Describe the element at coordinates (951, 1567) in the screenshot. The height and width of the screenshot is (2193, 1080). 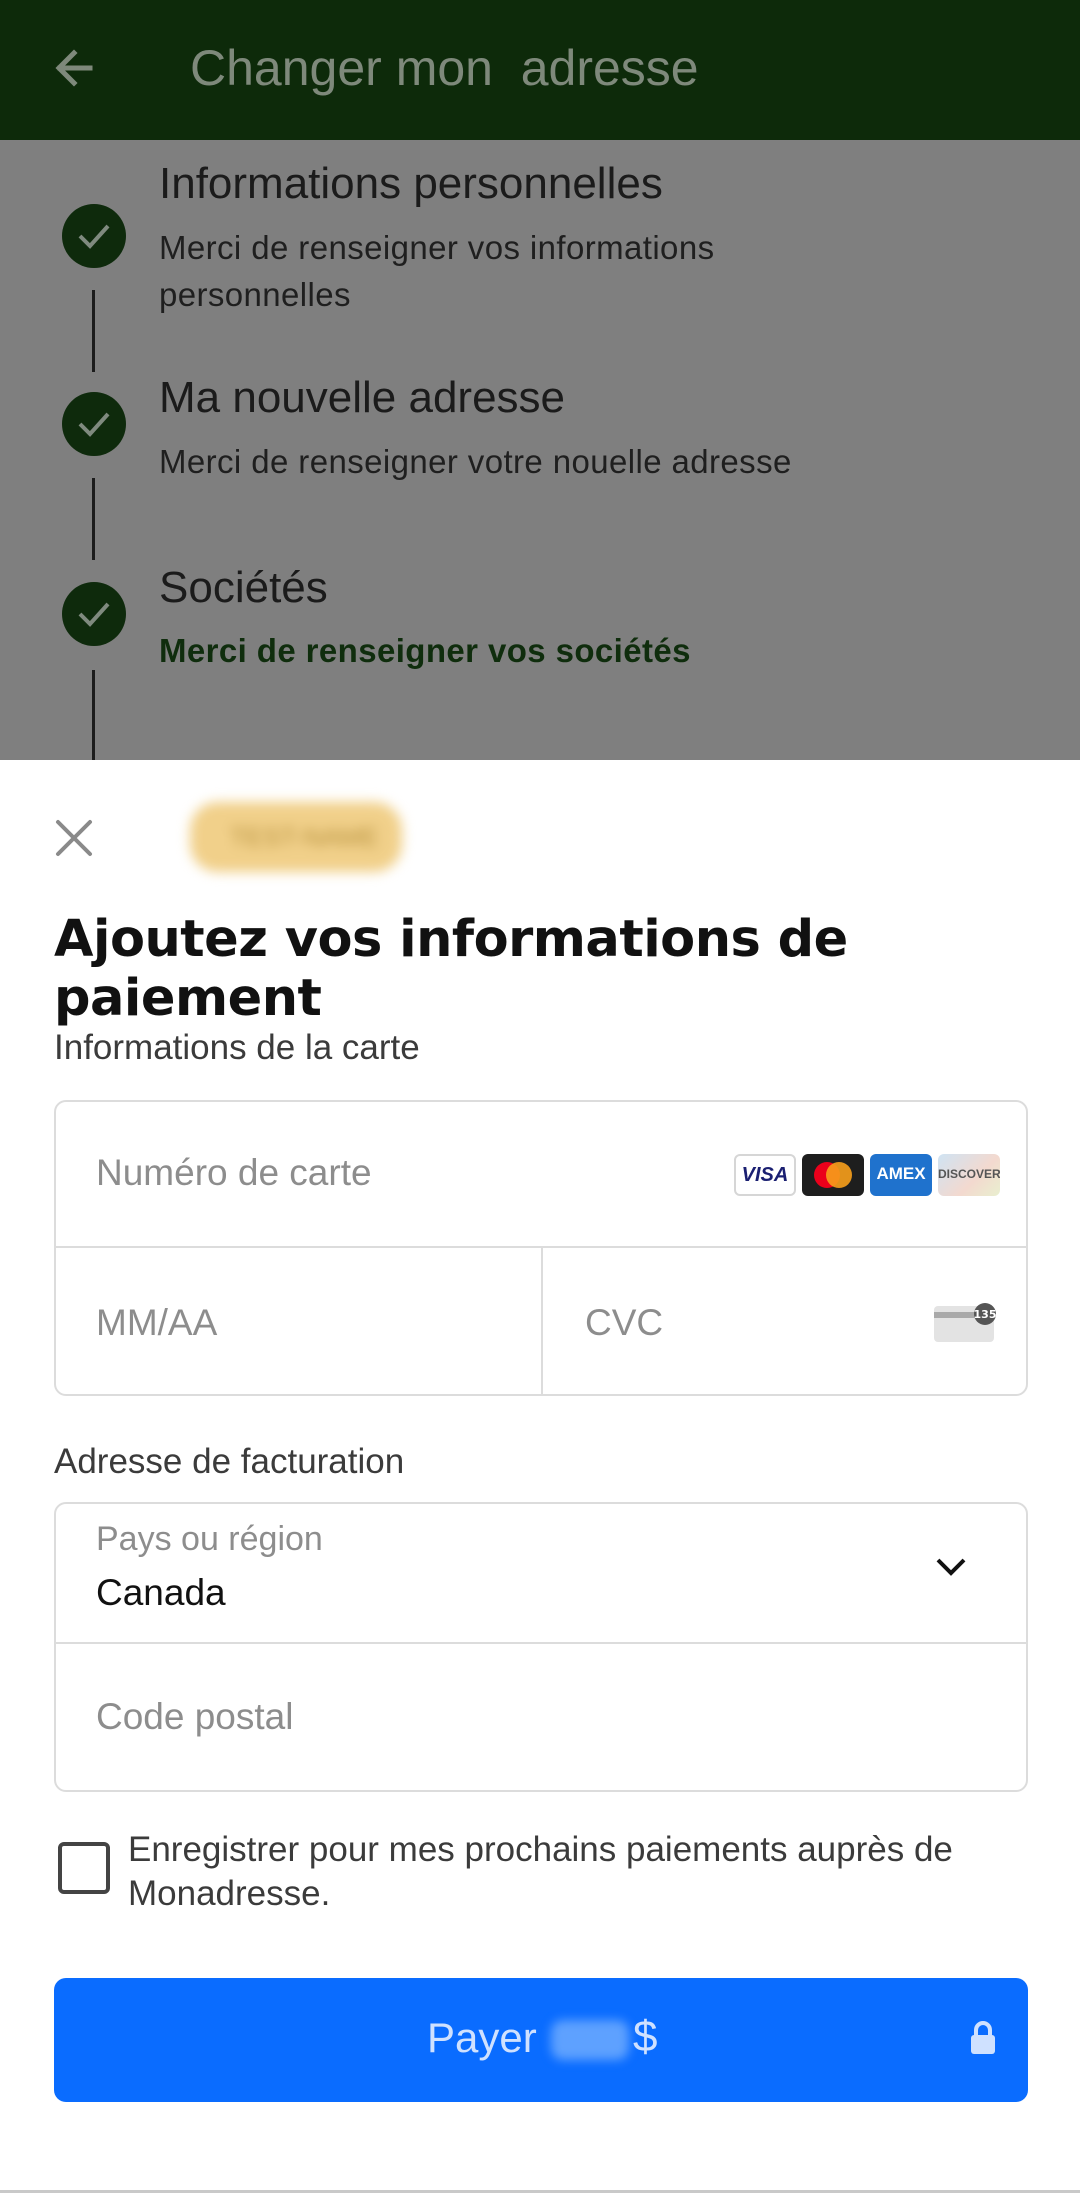
I see `chevron-down-icon` at that location.